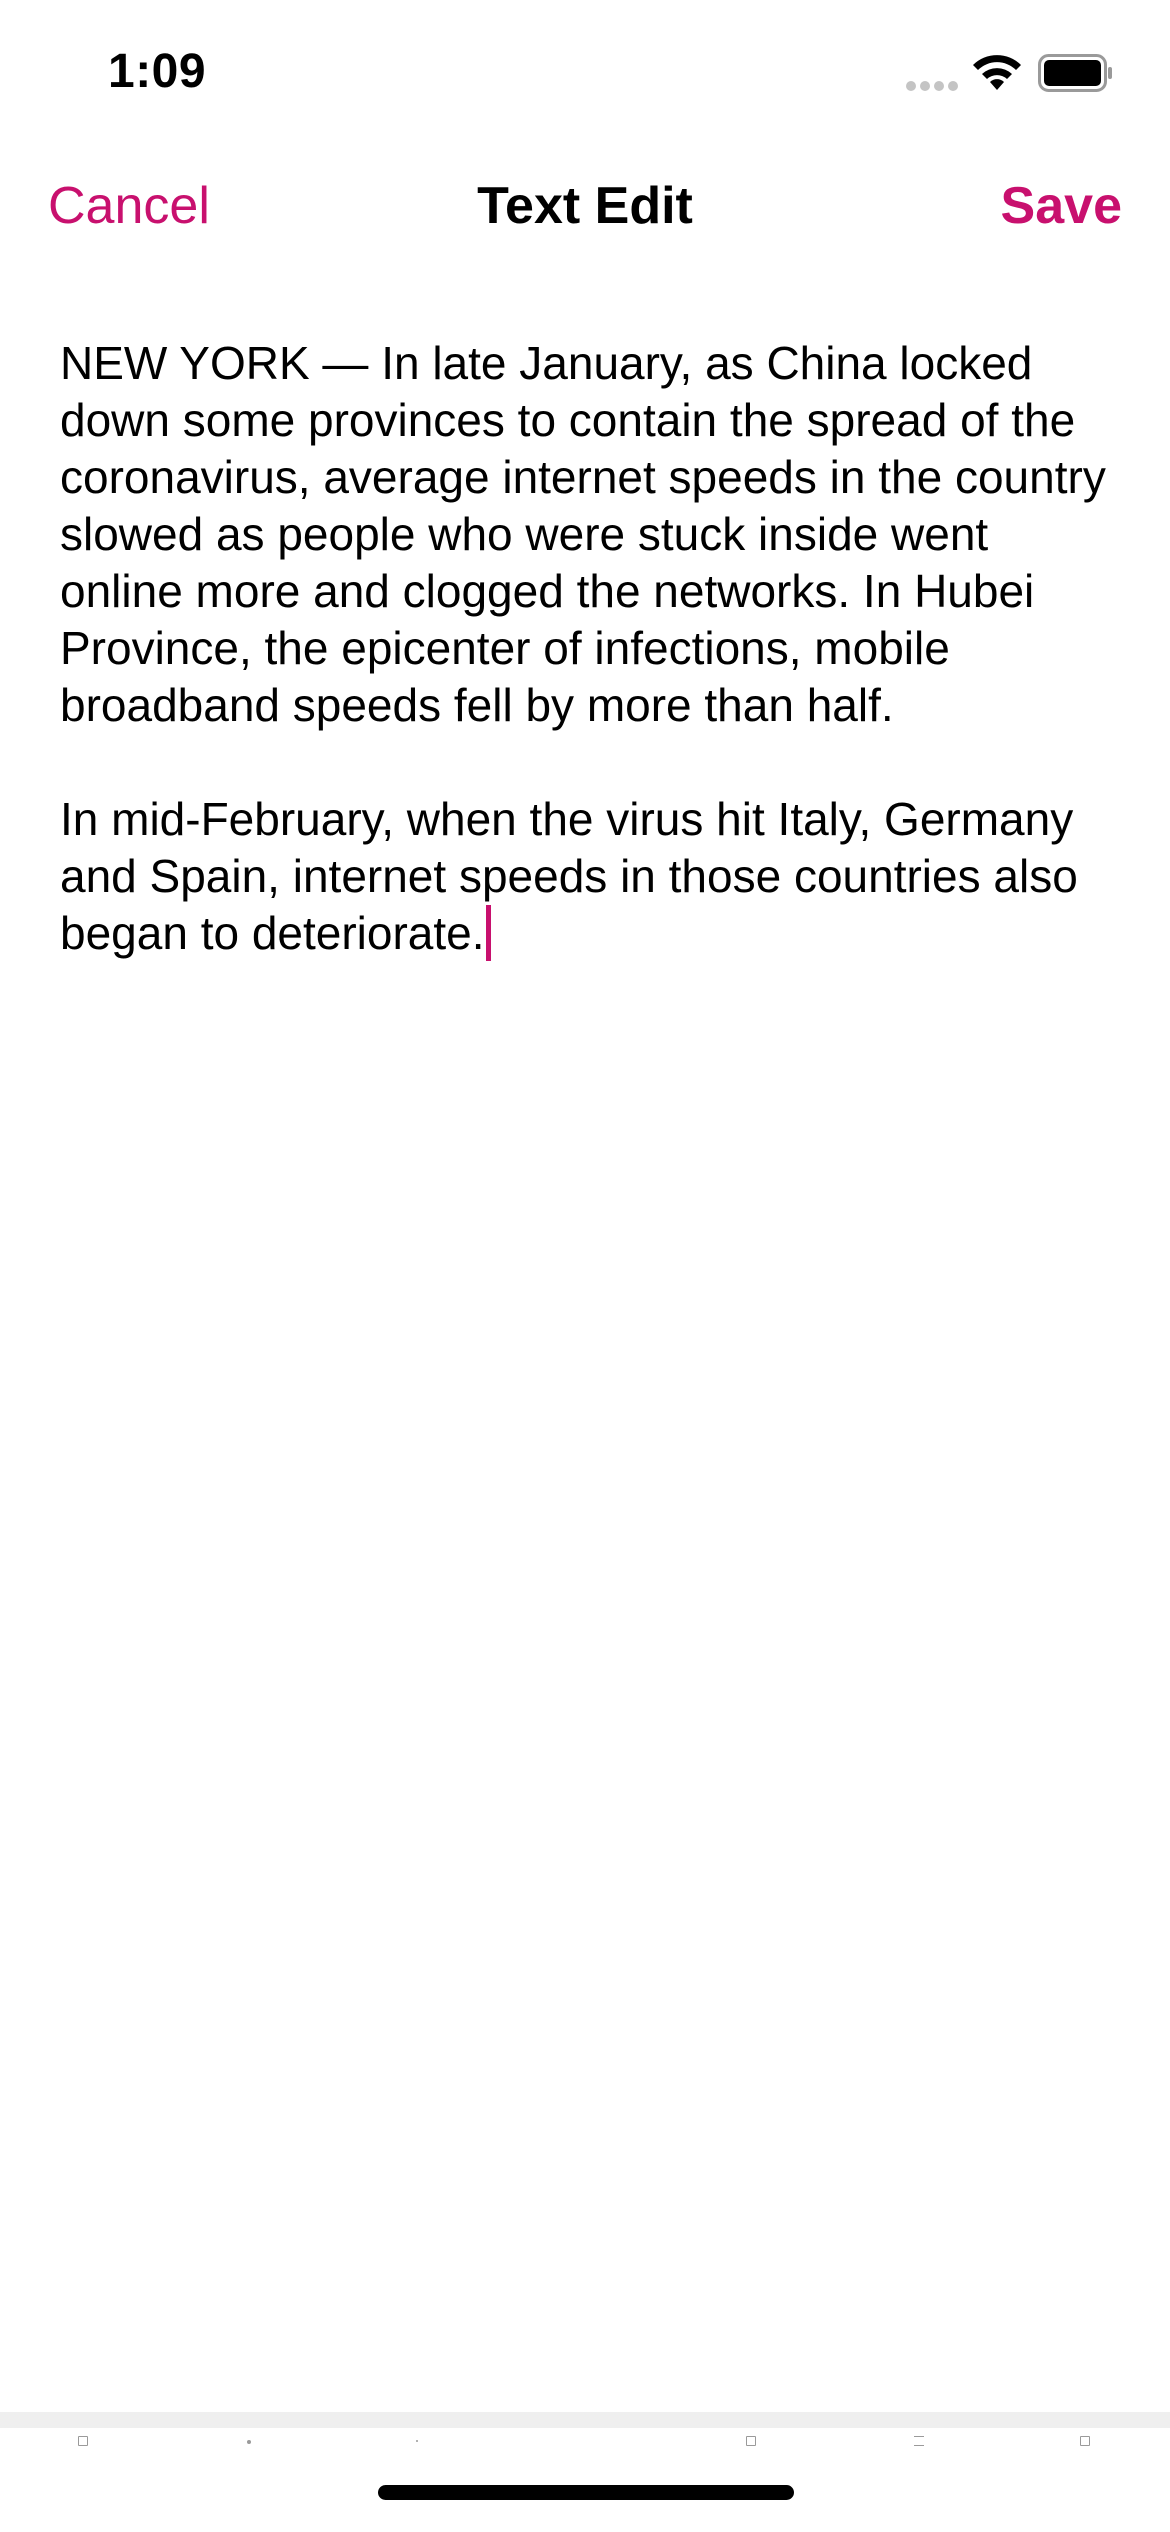  I want to click on save-button: Save, so click(1061, 206).